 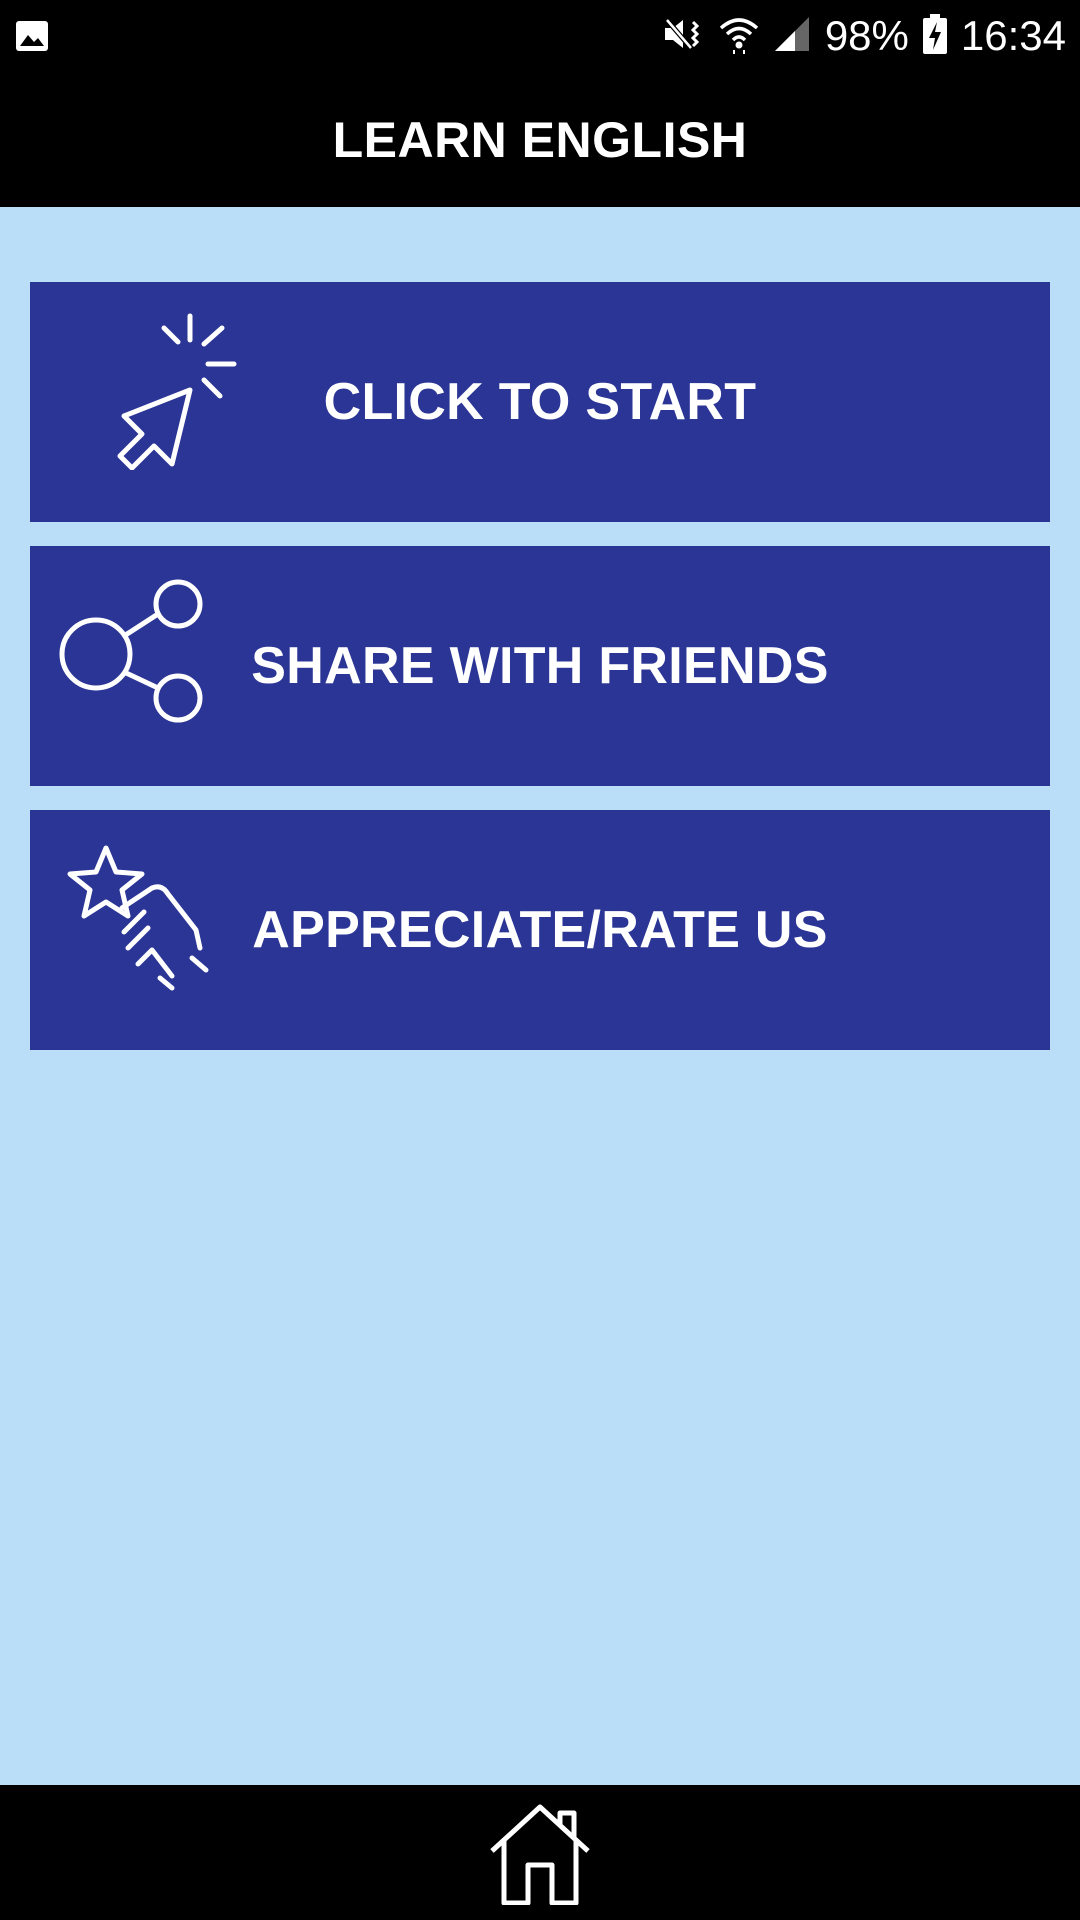 I want to click on click-to-start-button: CLICK TO START, so click(x=540, y=402).